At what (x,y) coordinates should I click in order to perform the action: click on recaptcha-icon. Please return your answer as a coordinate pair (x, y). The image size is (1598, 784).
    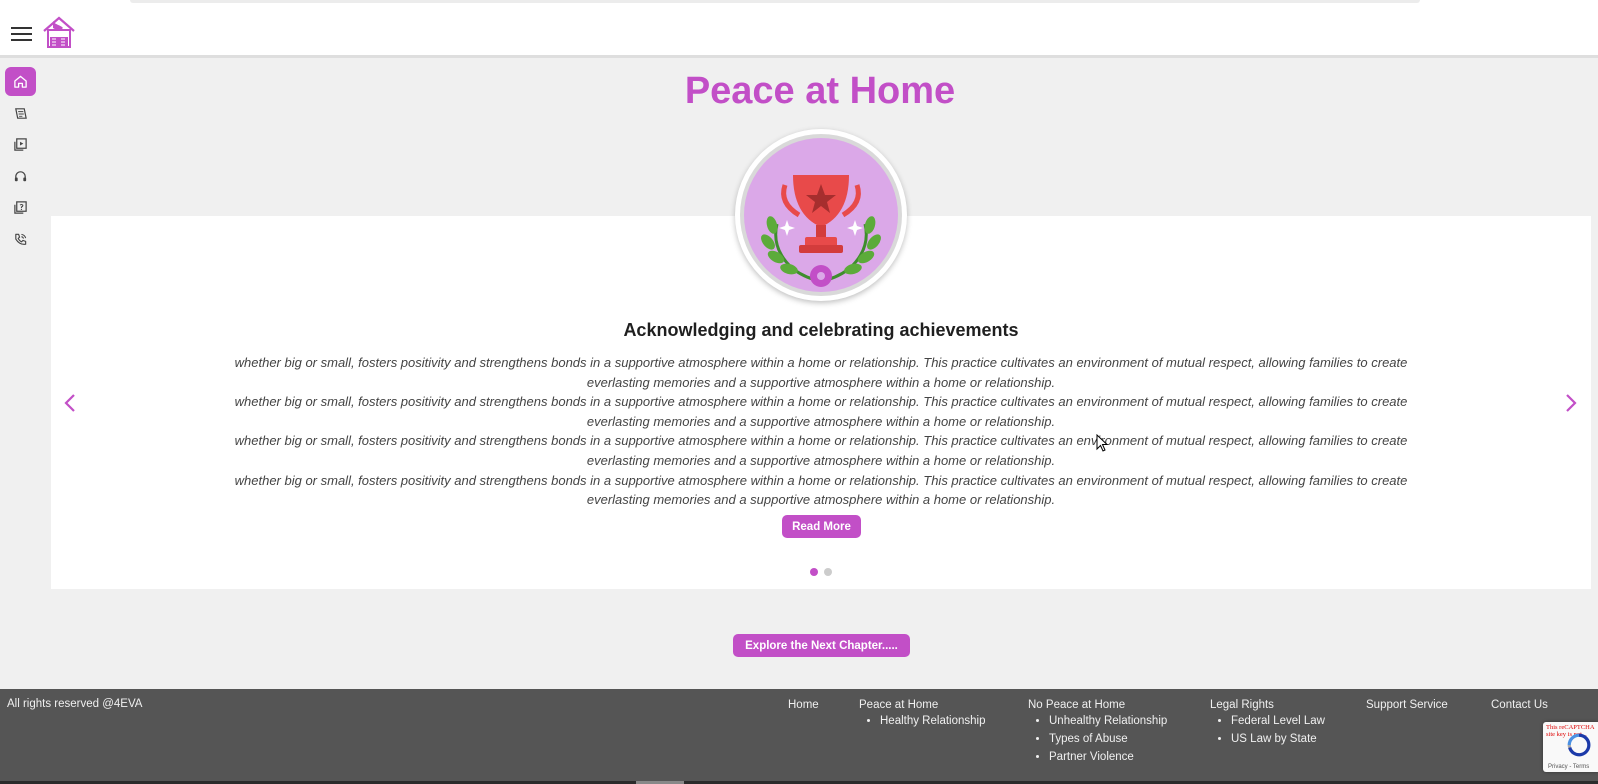
    Looking at the image, I should click on (1579, 745).